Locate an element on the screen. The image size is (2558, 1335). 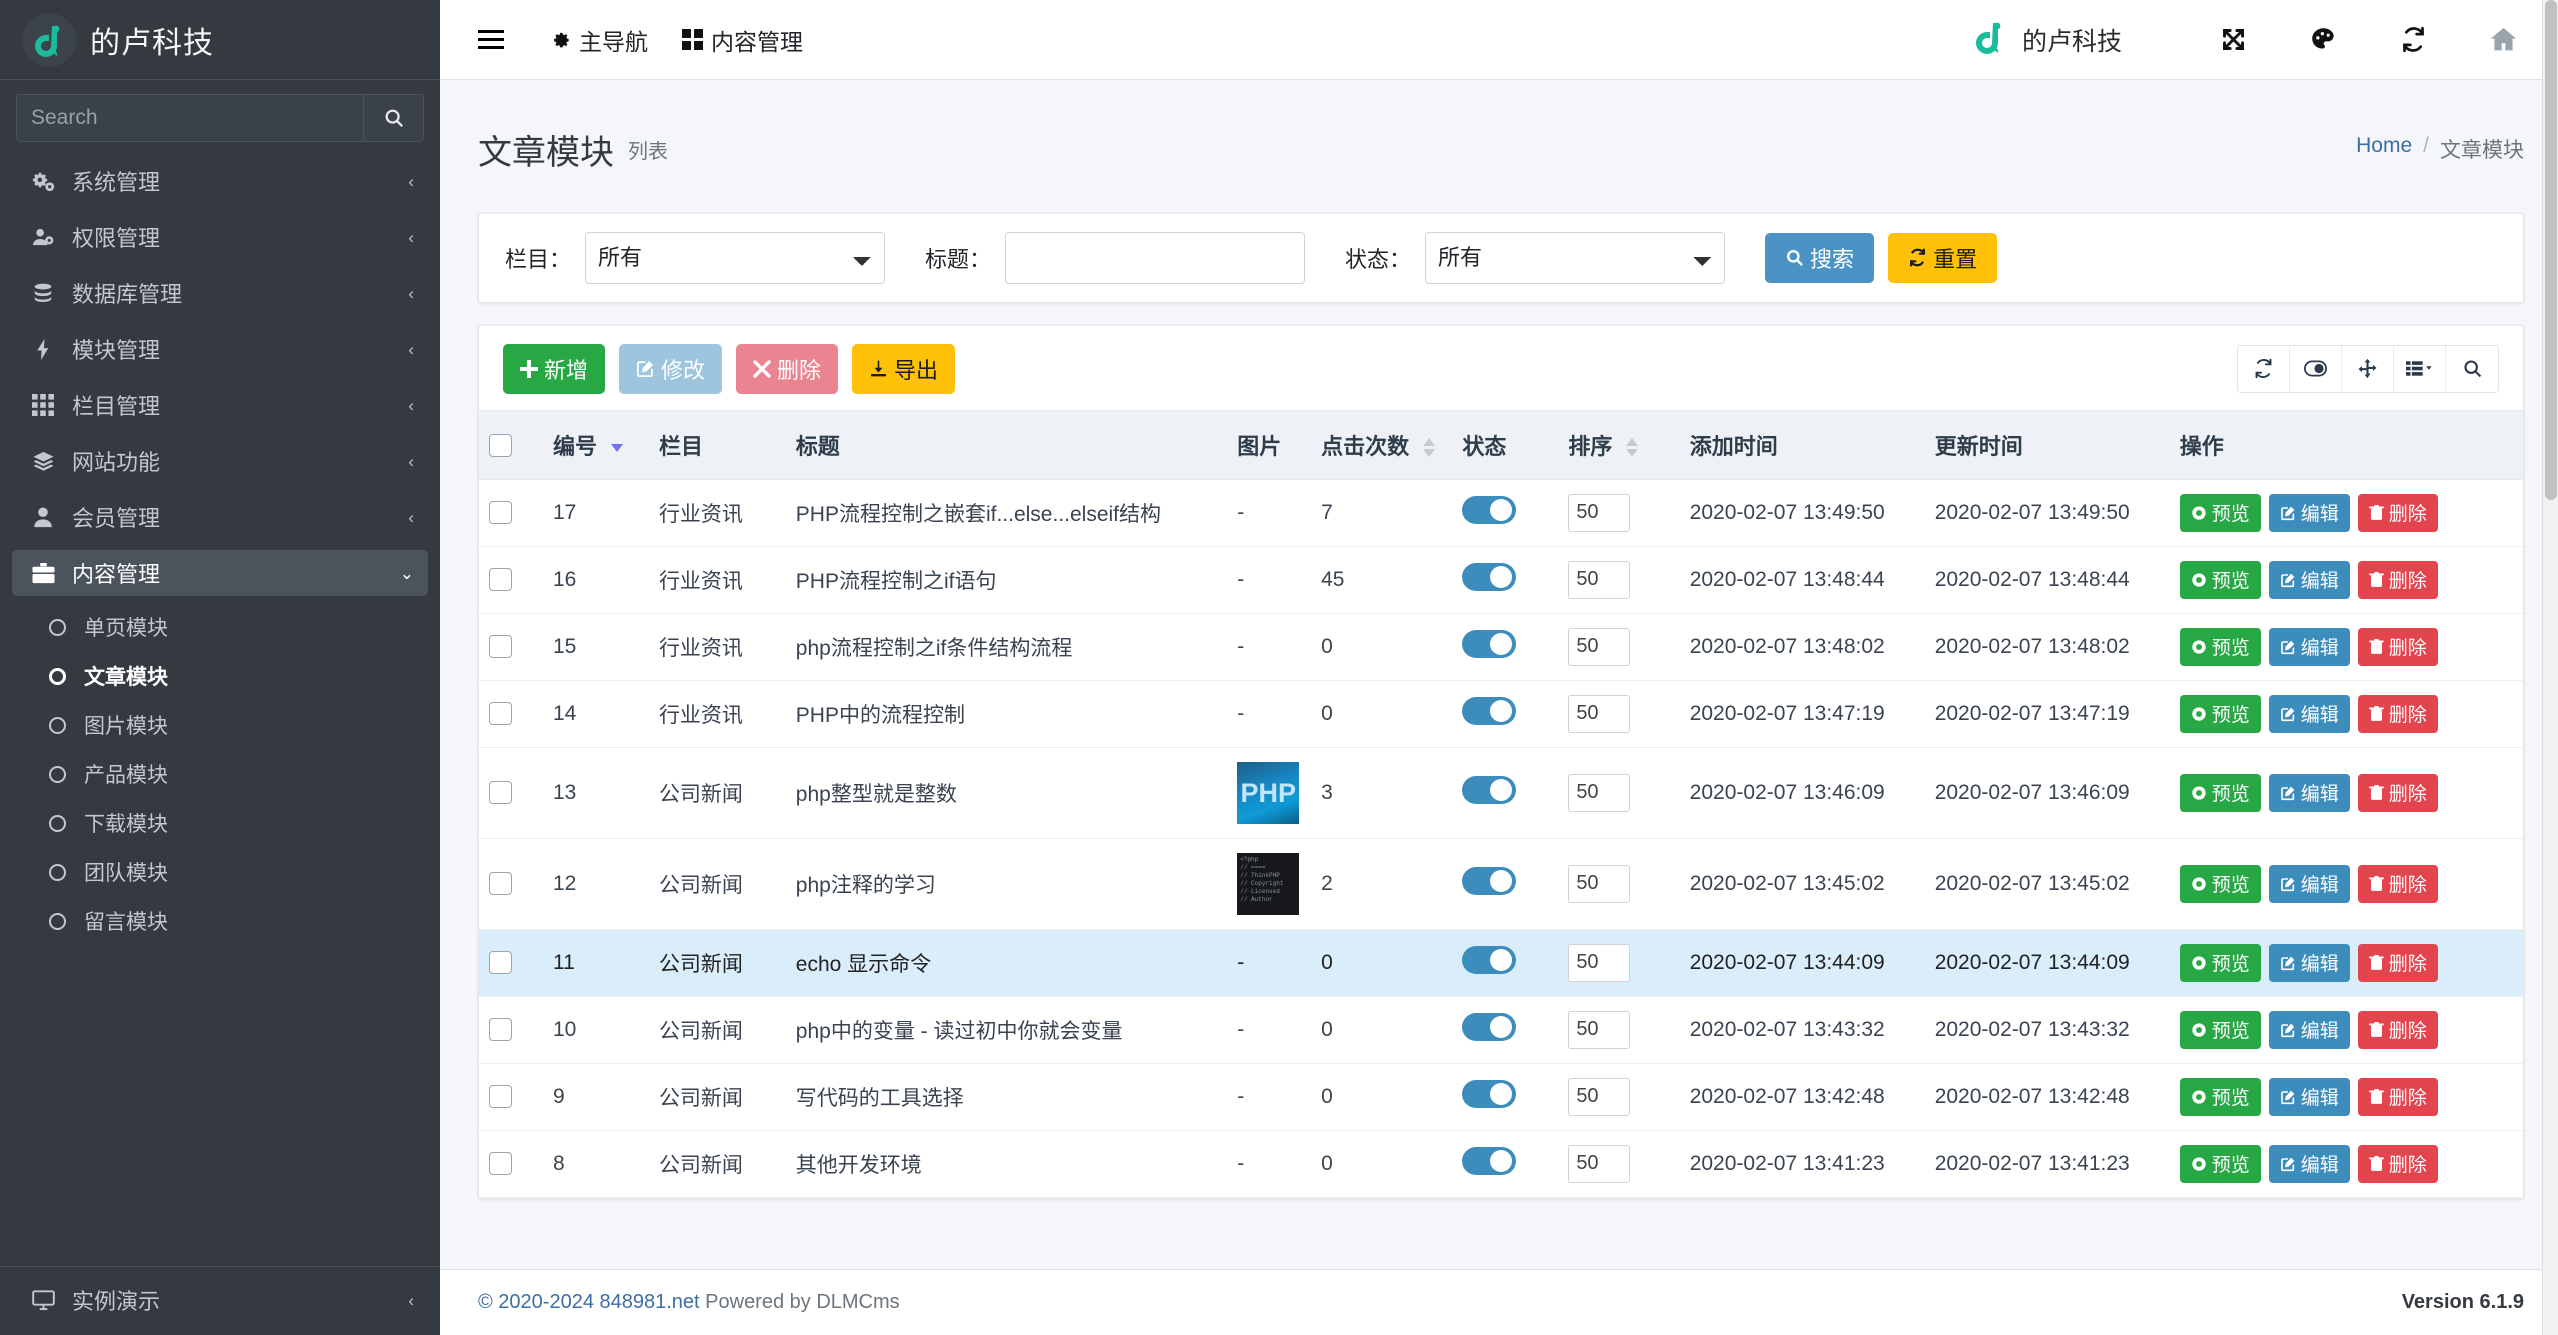
row-thumbnail is located at coordinates (1268, 883).